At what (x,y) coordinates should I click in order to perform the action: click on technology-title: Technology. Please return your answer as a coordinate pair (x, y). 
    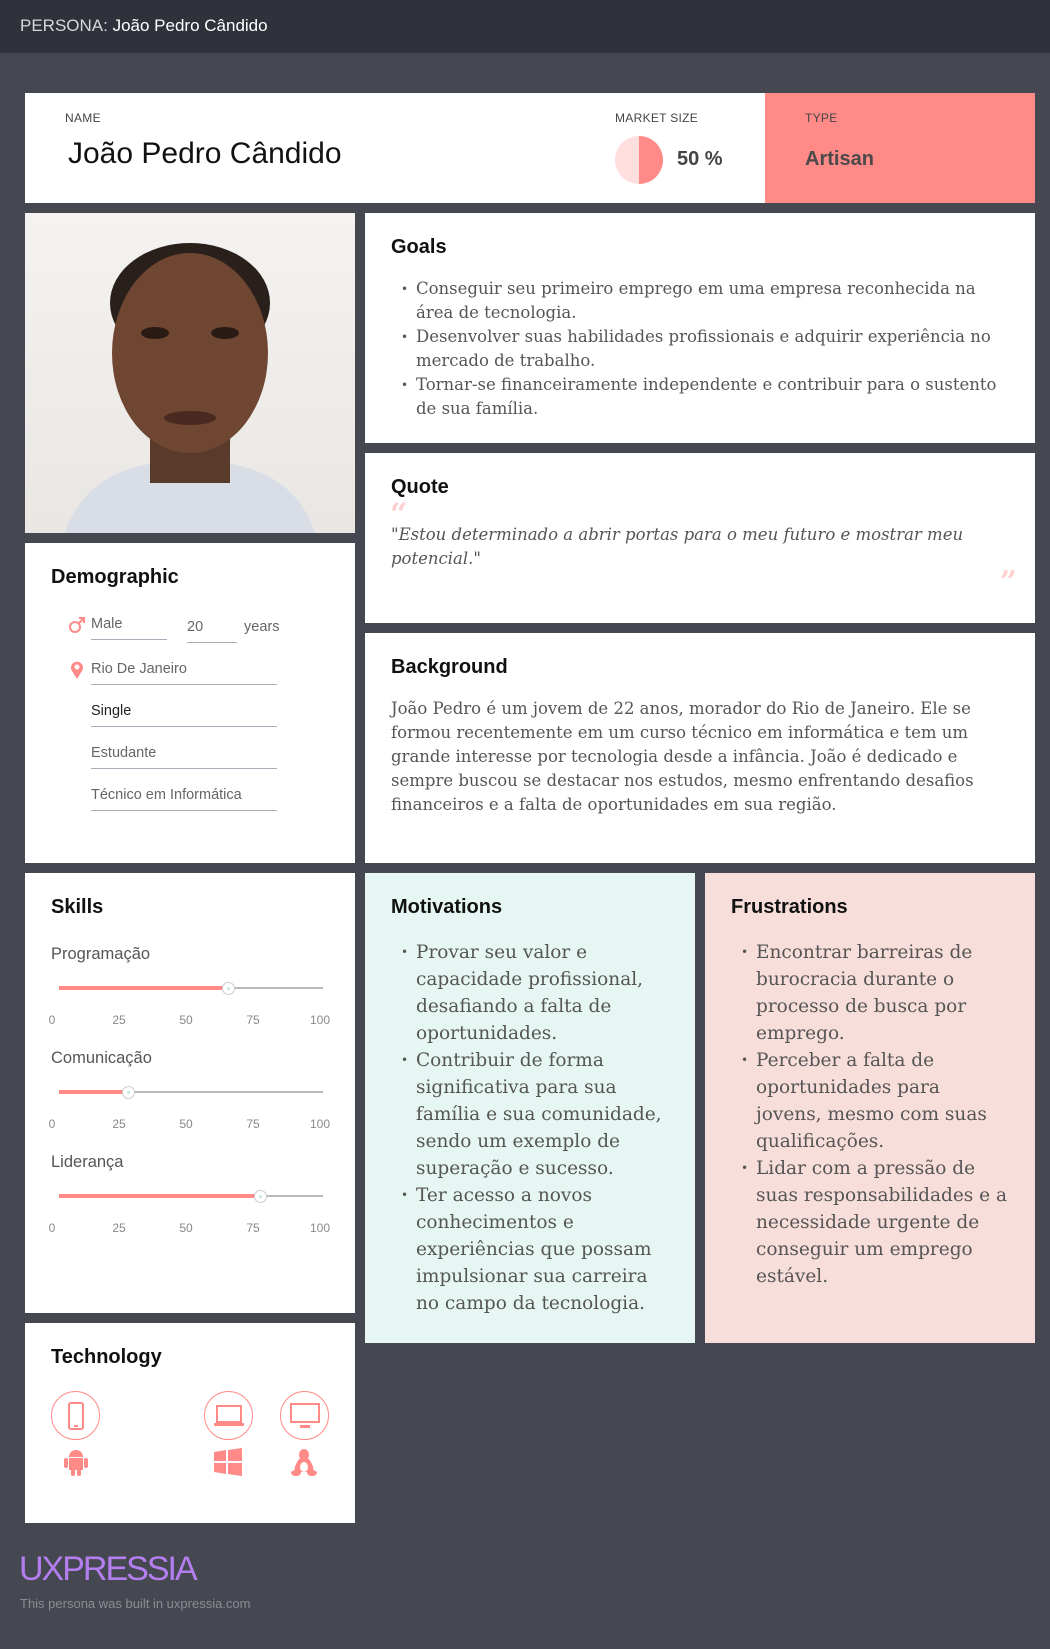
    Looking at the image, I should click on (106, 1357).